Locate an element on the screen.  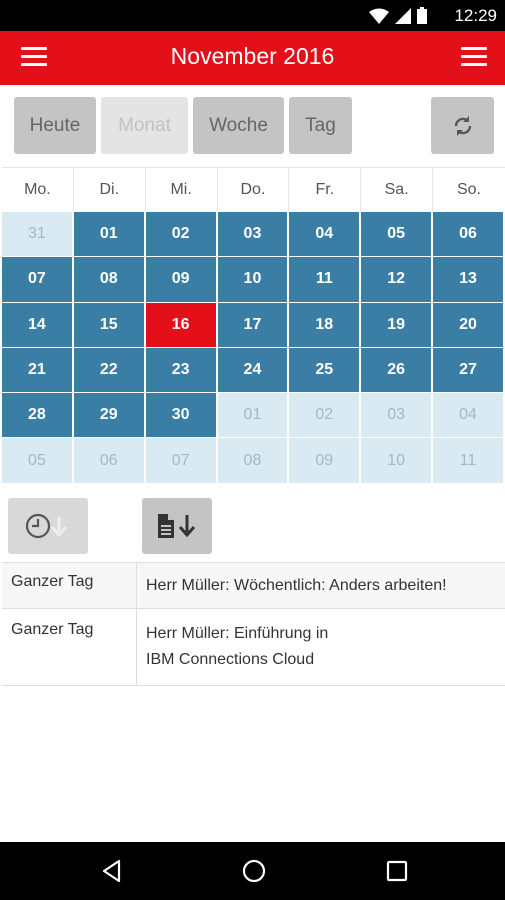
calendar-day: 17 is located at coordinates (253, 325).